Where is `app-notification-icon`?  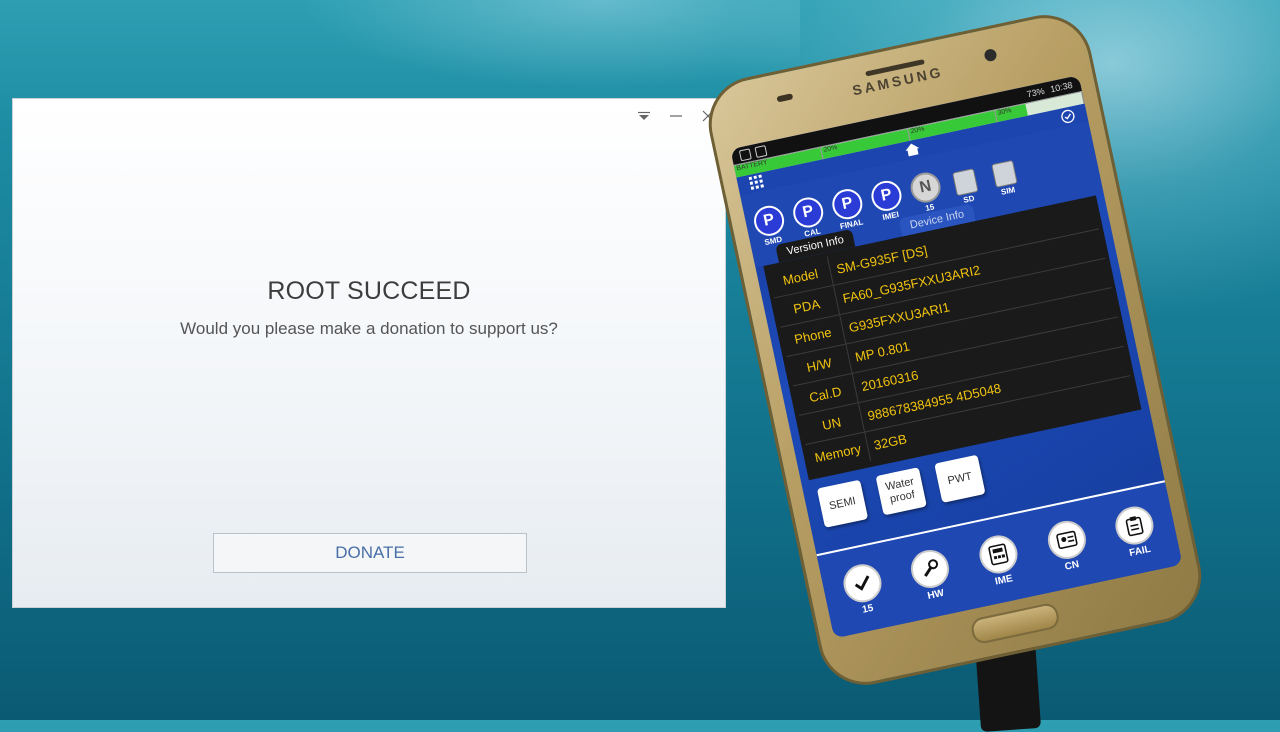
app-notification-icon is located at coordinates (761, 151).